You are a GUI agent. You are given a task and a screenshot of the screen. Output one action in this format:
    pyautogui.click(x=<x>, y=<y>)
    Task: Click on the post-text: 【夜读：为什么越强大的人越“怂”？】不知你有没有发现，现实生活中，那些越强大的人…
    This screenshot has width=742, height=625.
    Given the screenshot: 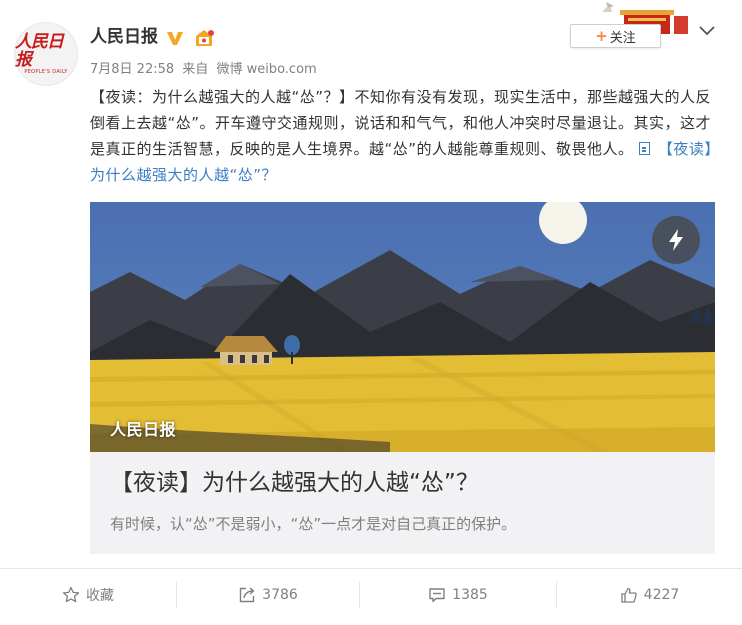 What is the action you would take?
    pyautogui.click(x=406, y=136)
    